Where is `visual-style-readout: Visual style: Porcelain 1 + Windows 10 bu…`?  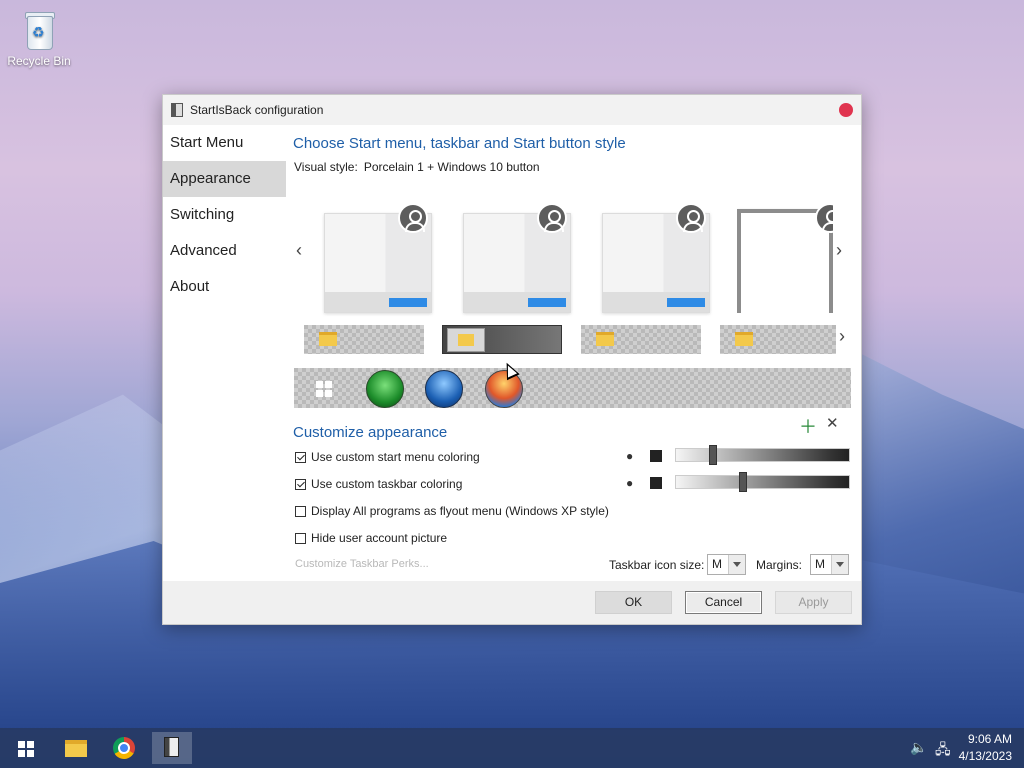 visual-style-readout: Visual style: Porcelain 1 + Windows 10 bu… is located at coordinates (417, 167).